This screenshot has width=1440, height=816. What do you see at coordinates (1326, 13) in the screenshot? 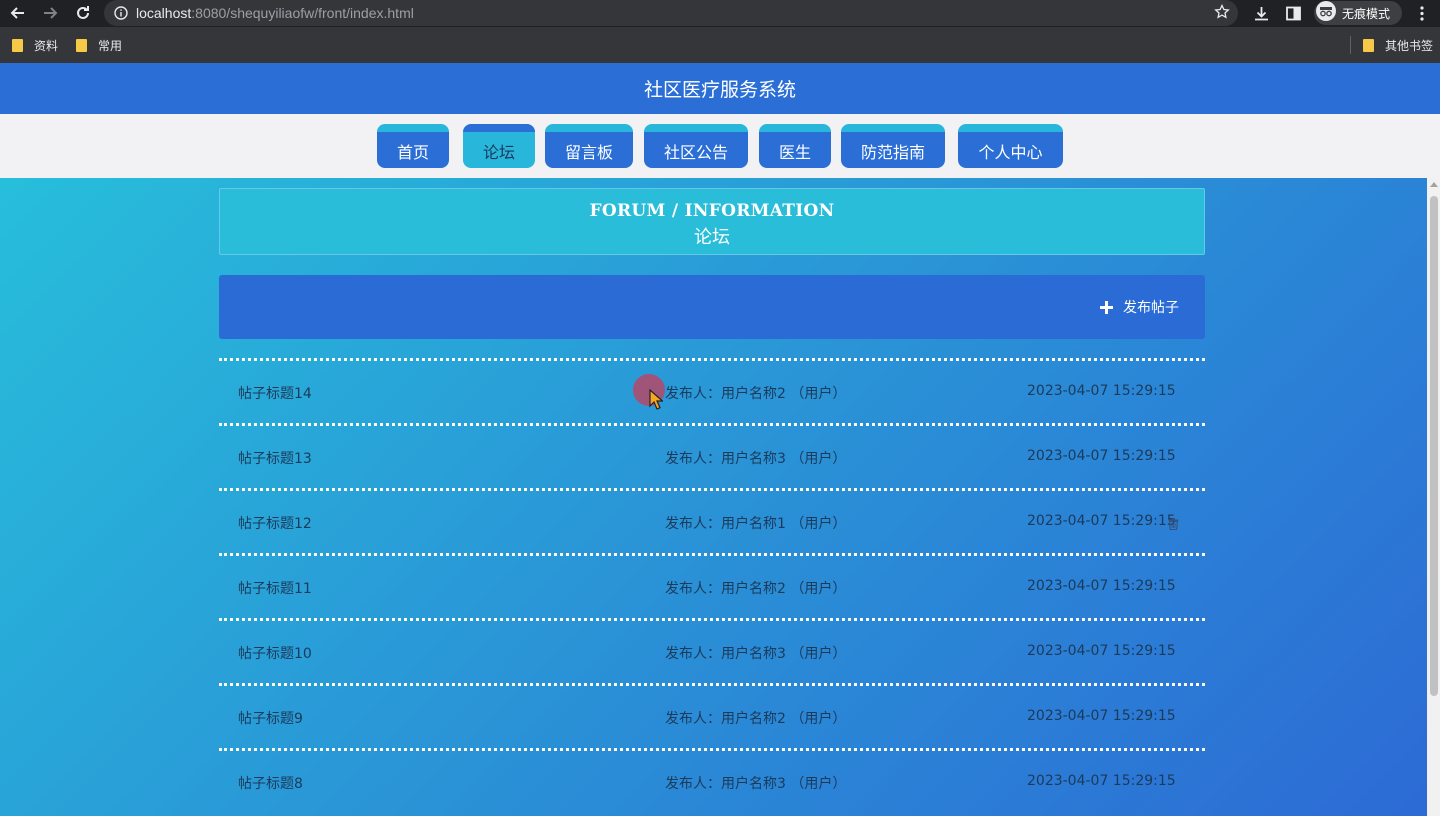
I see `incognito-icon` at bounding box center [1326, 13].